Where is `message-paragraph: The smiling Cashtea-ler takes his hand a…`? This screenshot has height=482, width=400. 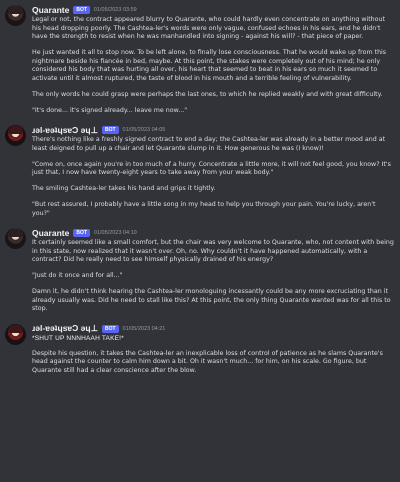 message-paragraph: The smiling Cashtea-ler takes his hand a… is located at coordinates (124, 188).